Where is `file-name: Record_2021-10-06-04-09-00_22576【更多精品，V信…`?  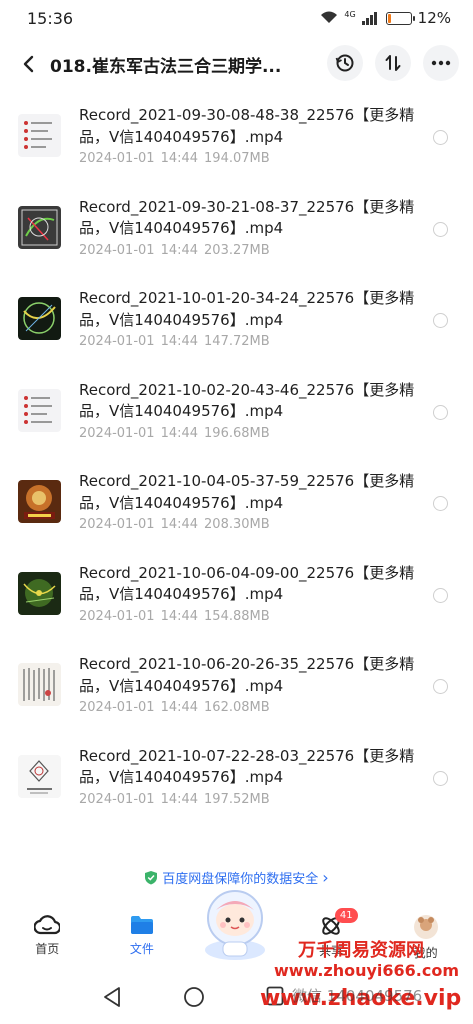
file-name: Record_2021-10-06-04-09-00_22576【更多精品，V信… is located at coordinates (247, 583).